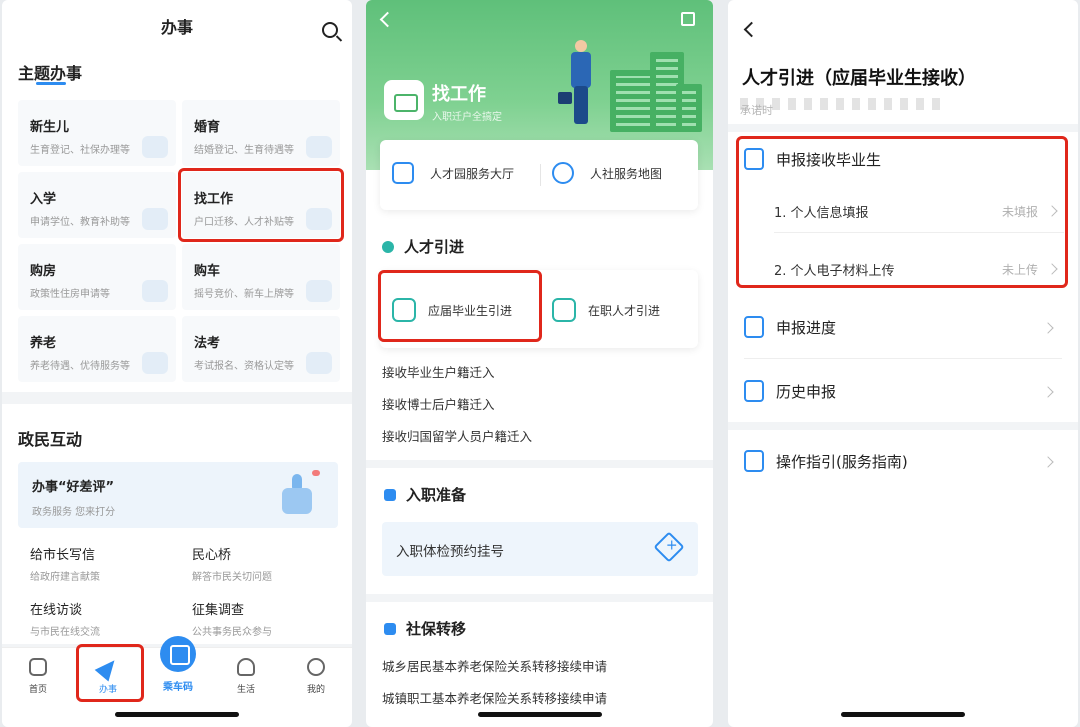  What do you see at coordinates (207, 343) in the screenshot?
I see `card-title: 法考` at bounding box center [207, 343].